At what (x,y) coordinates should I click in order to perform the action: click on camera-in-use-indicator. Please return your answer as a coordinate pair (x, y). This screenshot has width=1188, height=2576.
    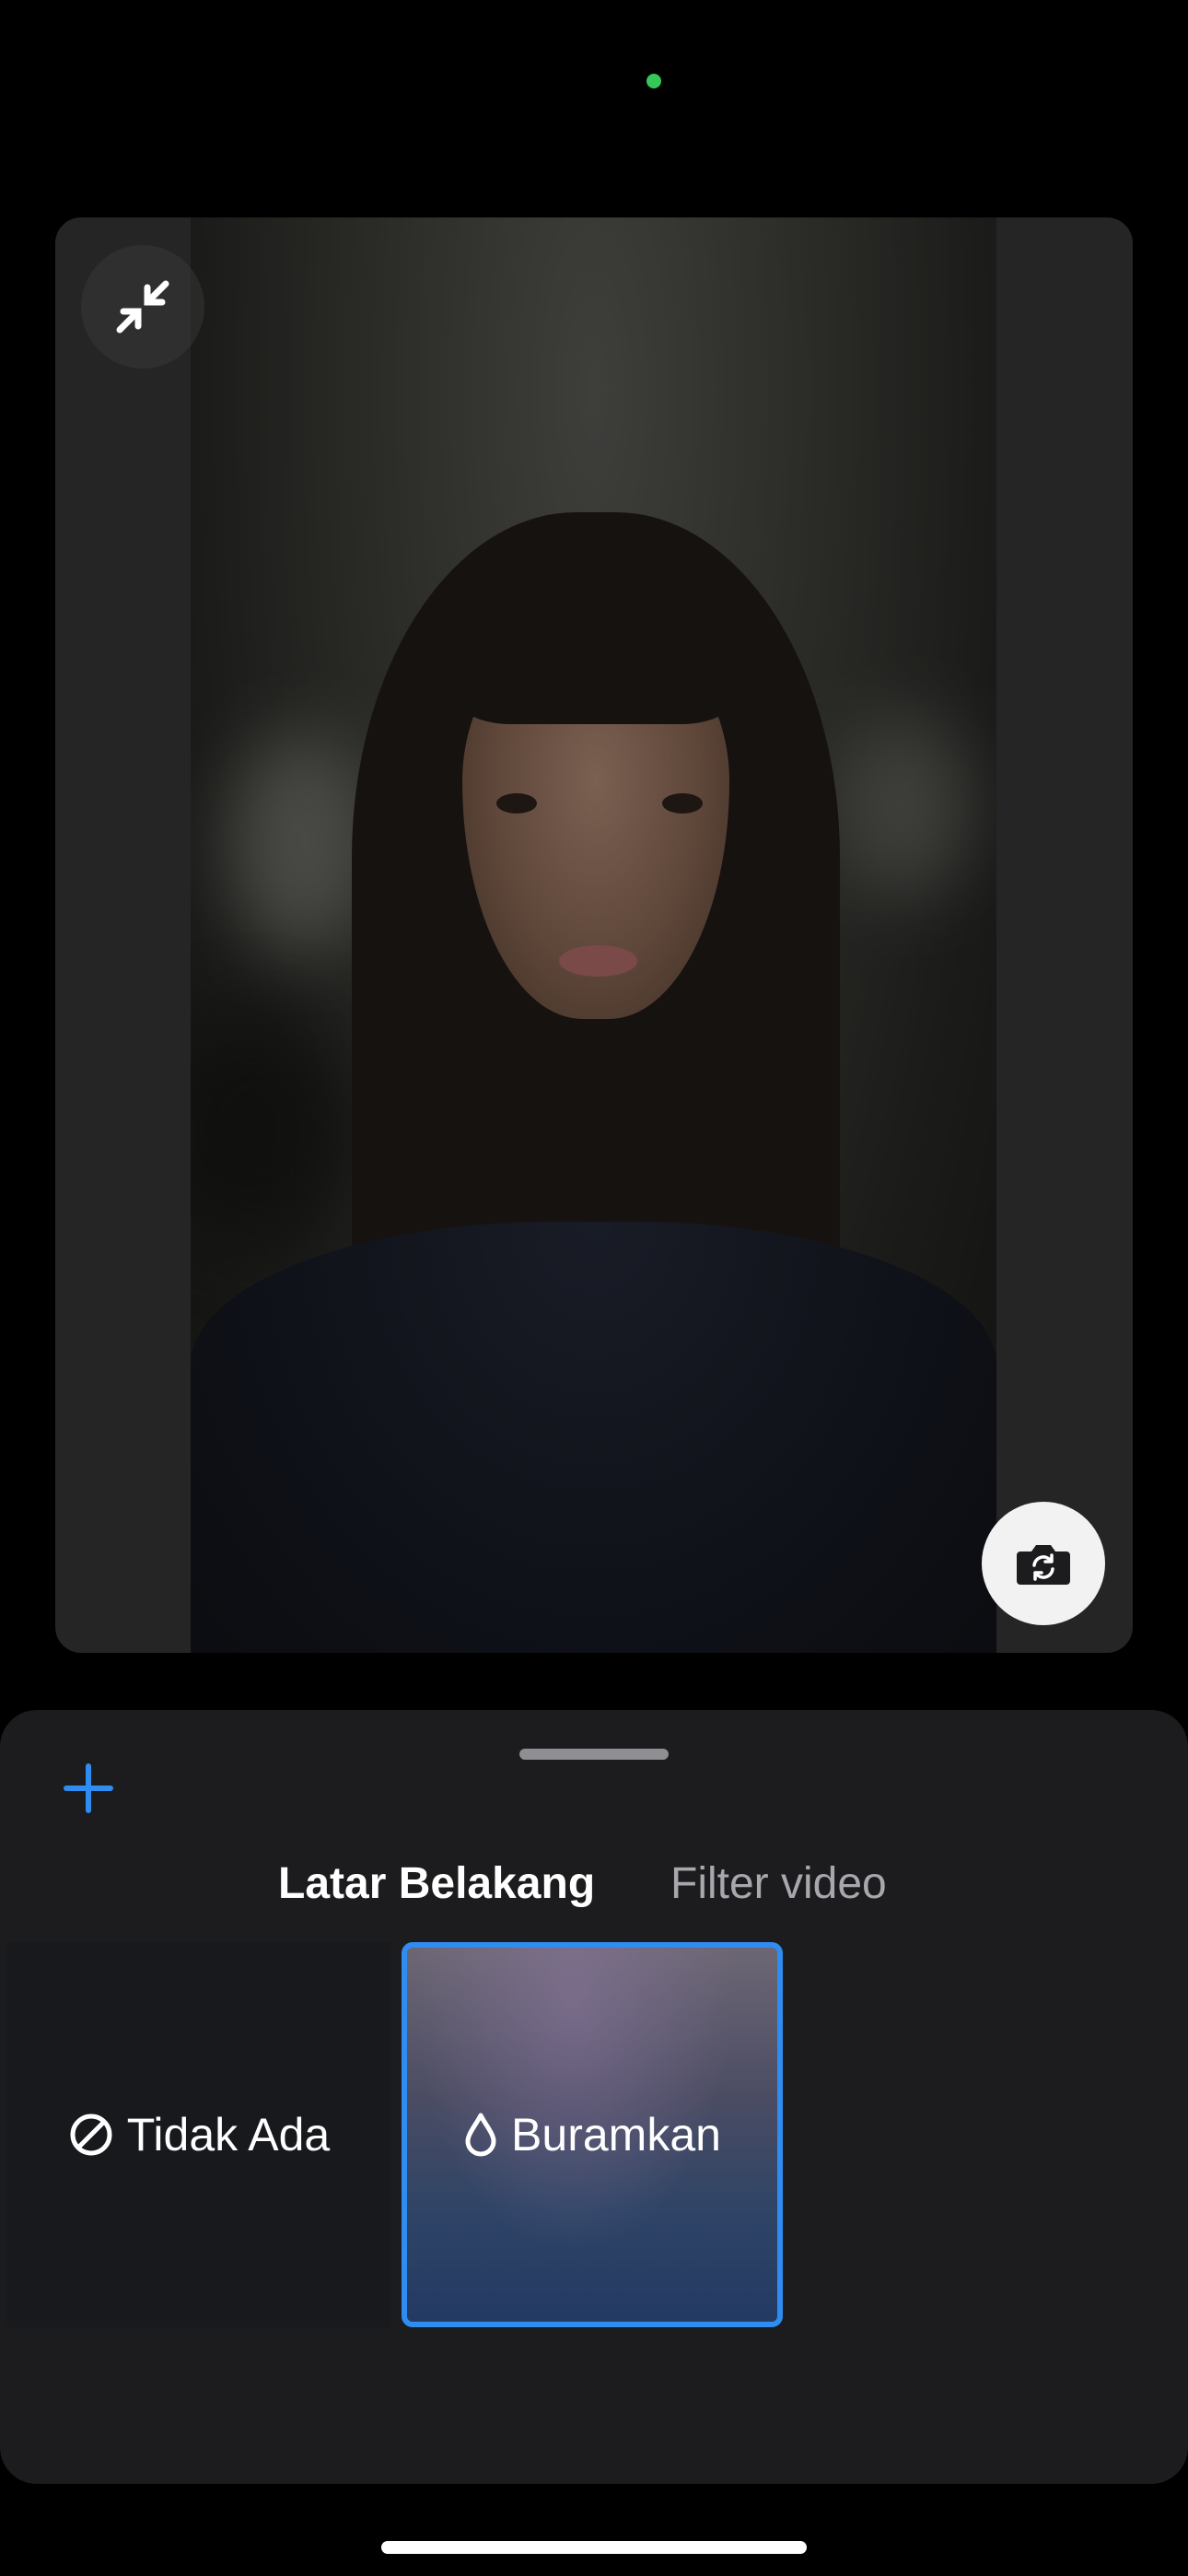
    Looking at the image, I should click on (654, 81).